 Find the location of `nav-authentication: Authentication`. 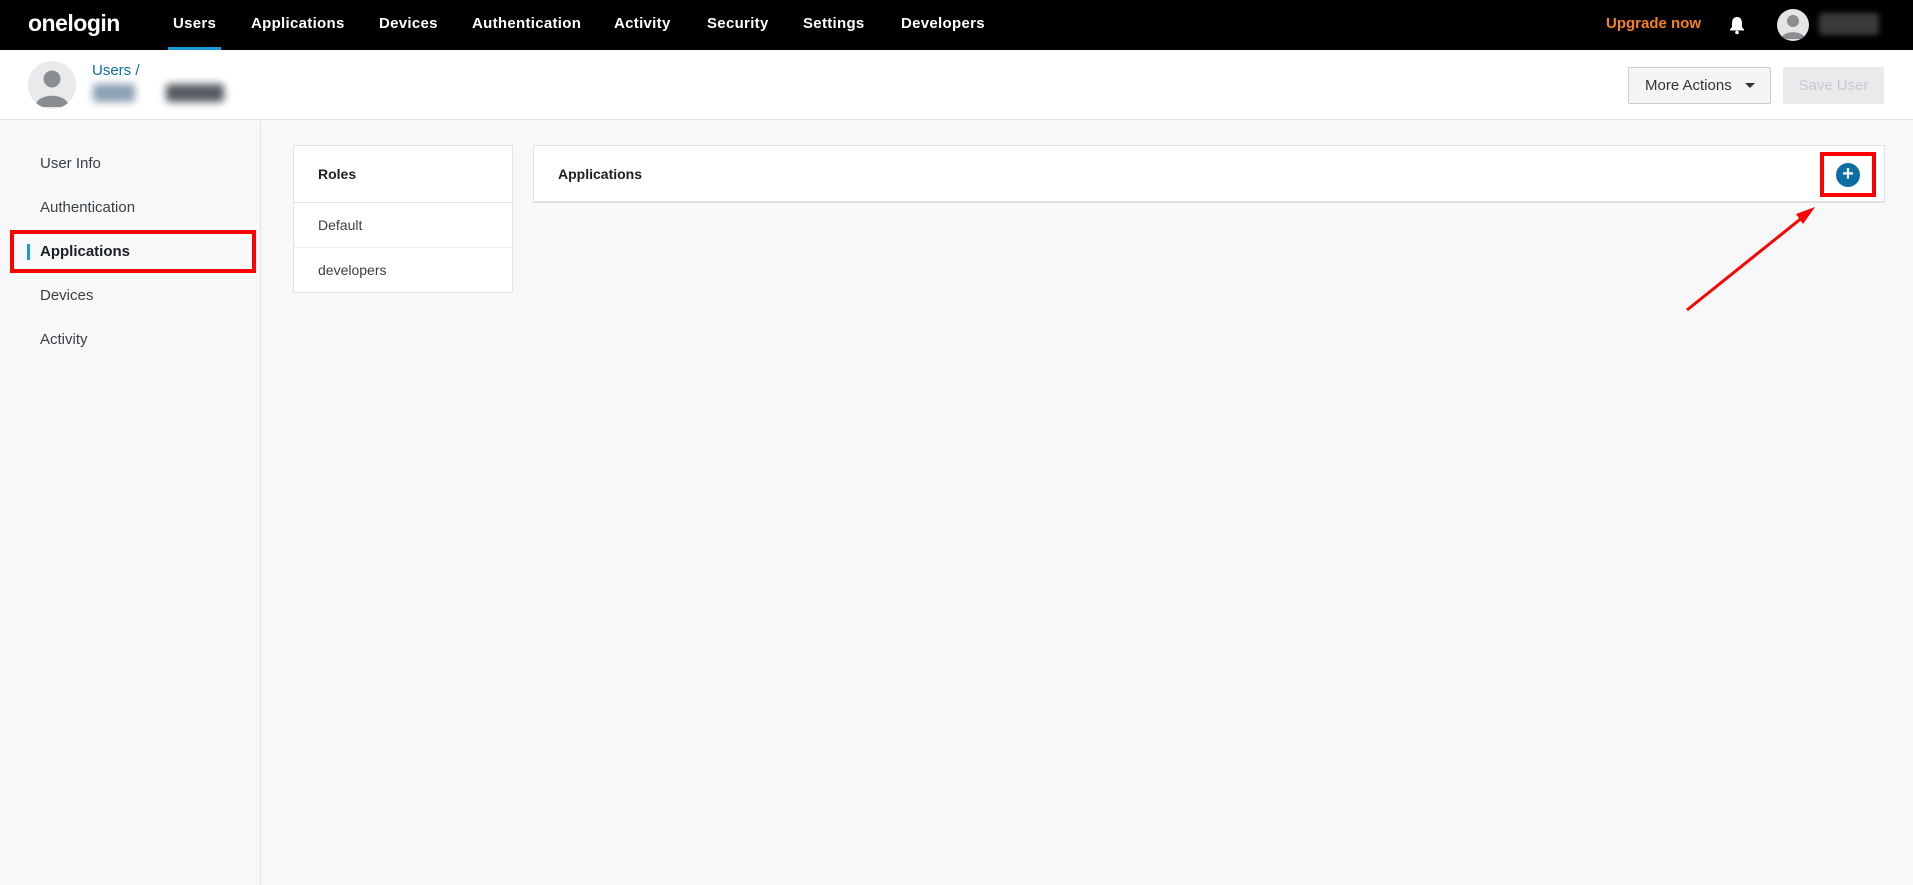

nav-authentication: Authentication is located at coordinates (526, 25).